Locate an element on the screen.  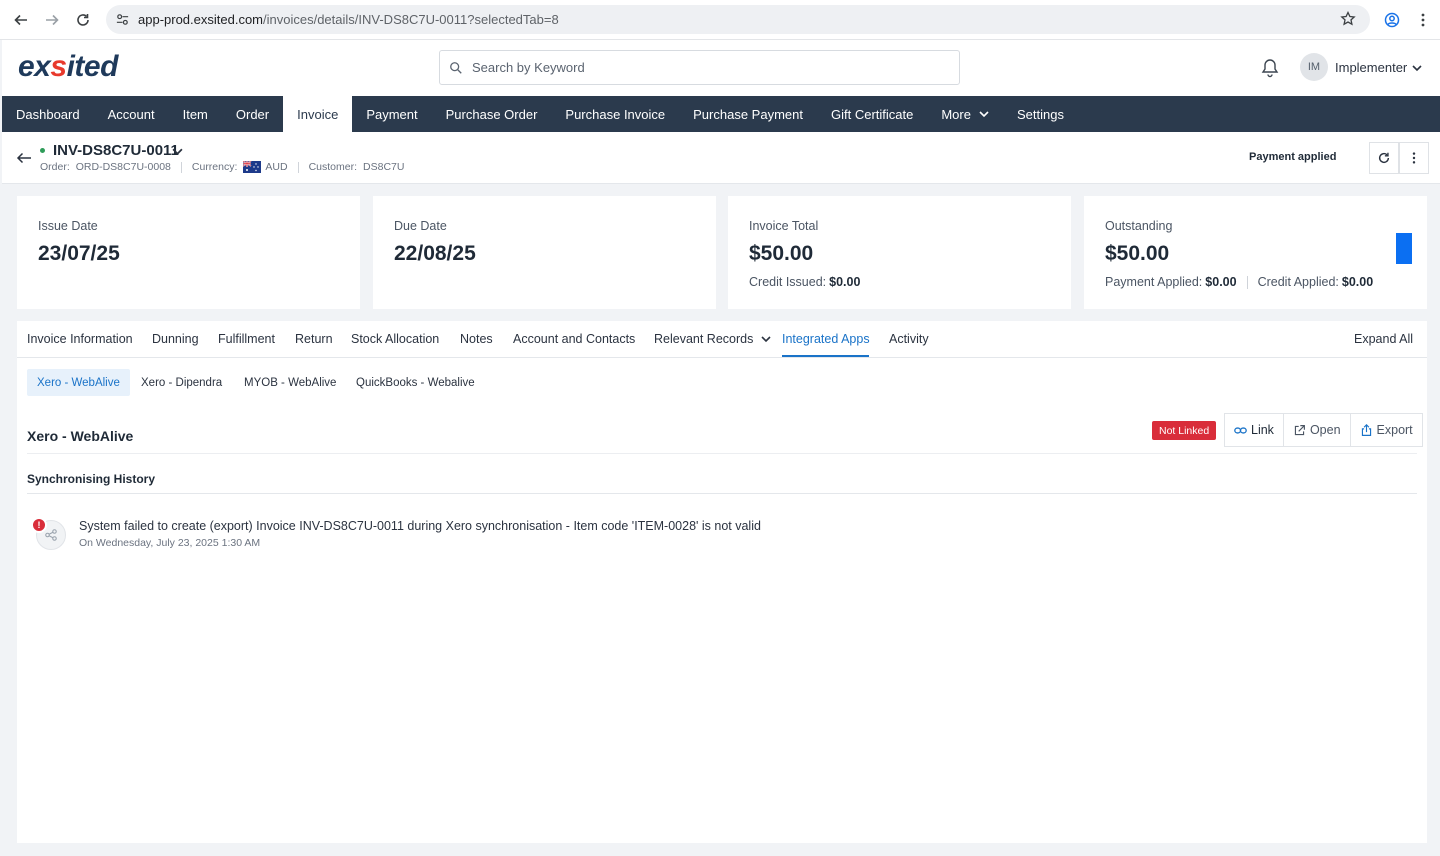
error-alert-icon: ! is located at coordinates (39, 525).